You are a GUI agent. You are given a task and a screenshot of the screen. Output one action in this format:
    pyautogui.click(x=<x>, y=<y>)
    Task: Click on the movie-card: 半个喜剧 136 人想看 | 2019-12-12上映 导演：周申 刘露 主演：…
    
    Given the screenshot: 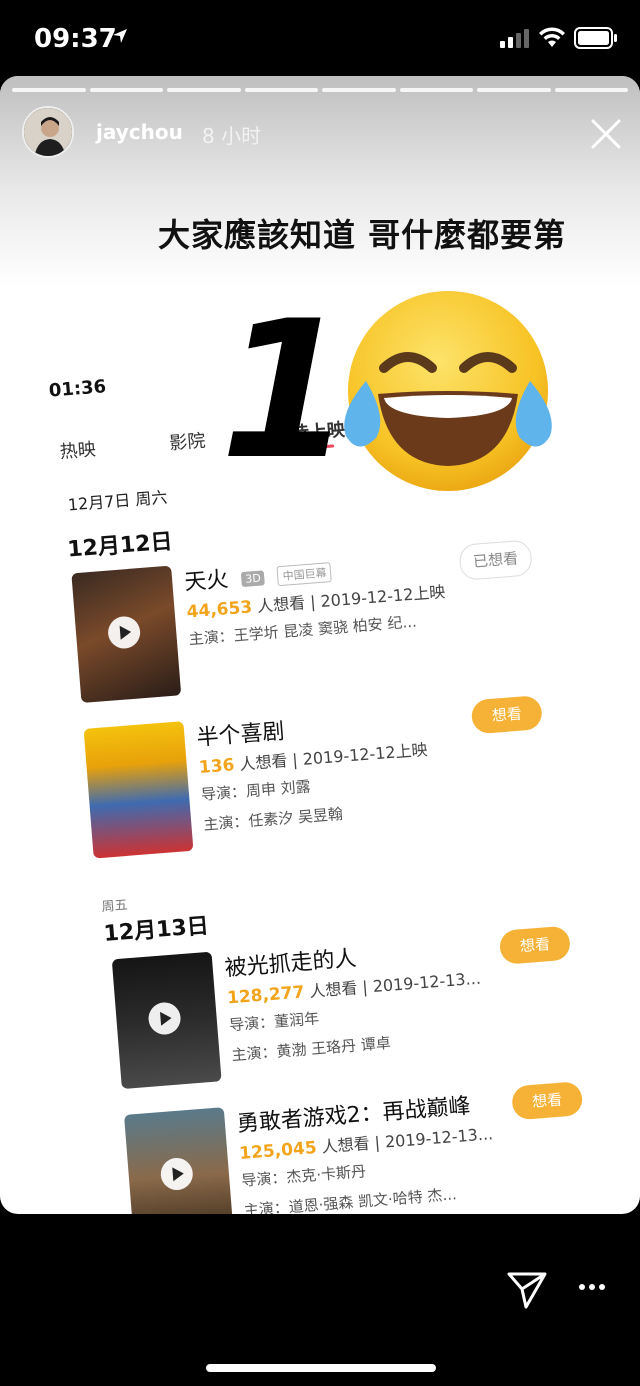 What is the action you would take?
    pyautogui.click(x=323, y=780)
    